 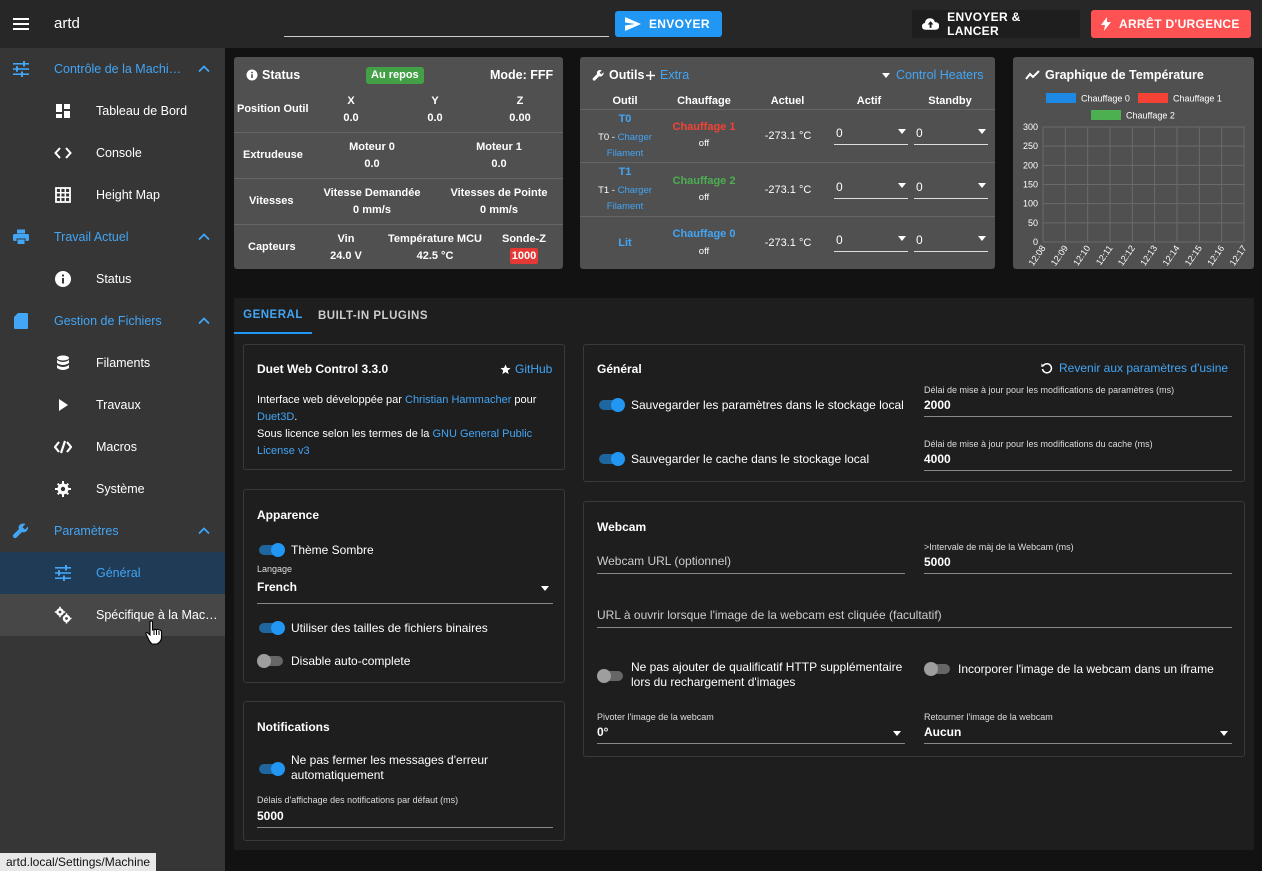 What do you see at coordinates (704, 127) in the screenshot?
I see `heater-name: Chauffage 1` at bounding box center [704, 127].